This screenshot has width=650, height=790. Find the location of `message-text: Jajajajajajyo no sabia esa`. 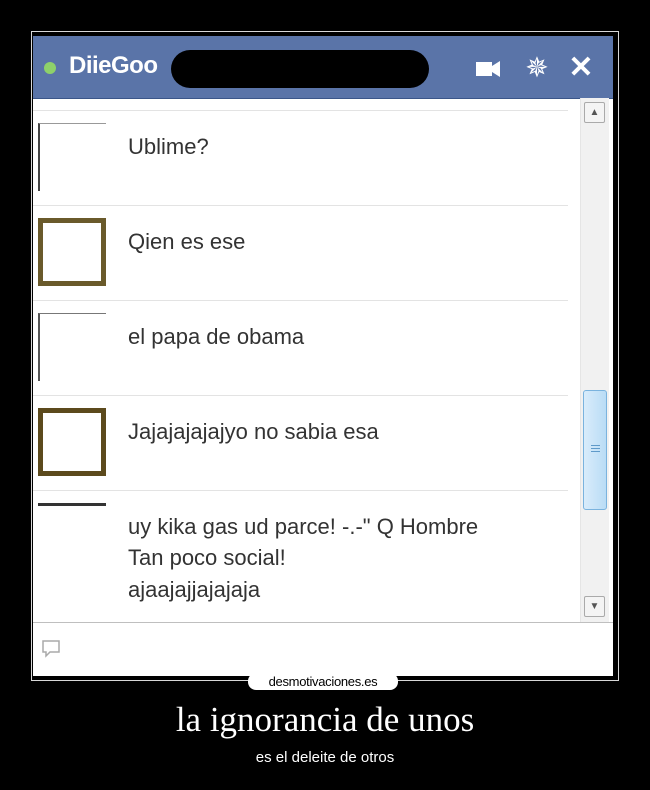

message-text: Jajajajajajyo no sabia esa is located at coordinates (253, 431).